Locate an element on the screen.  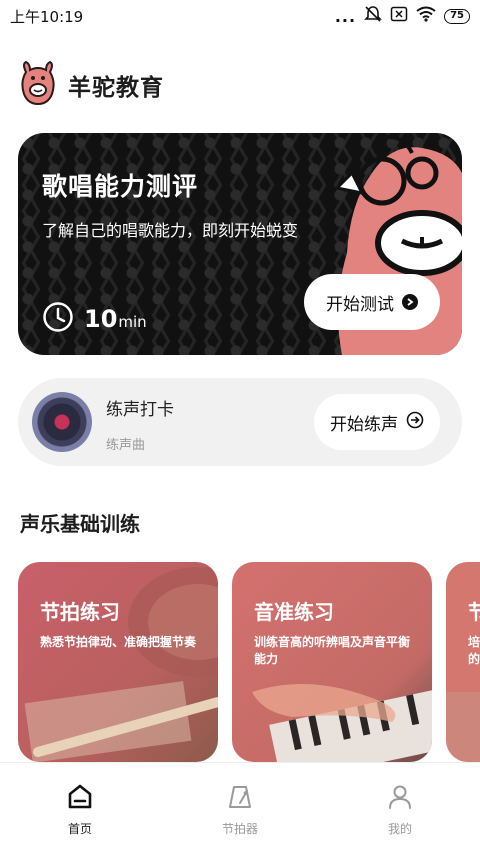
status-bar: 上午10:19 ... 75 is located at coordinates (240, 16).